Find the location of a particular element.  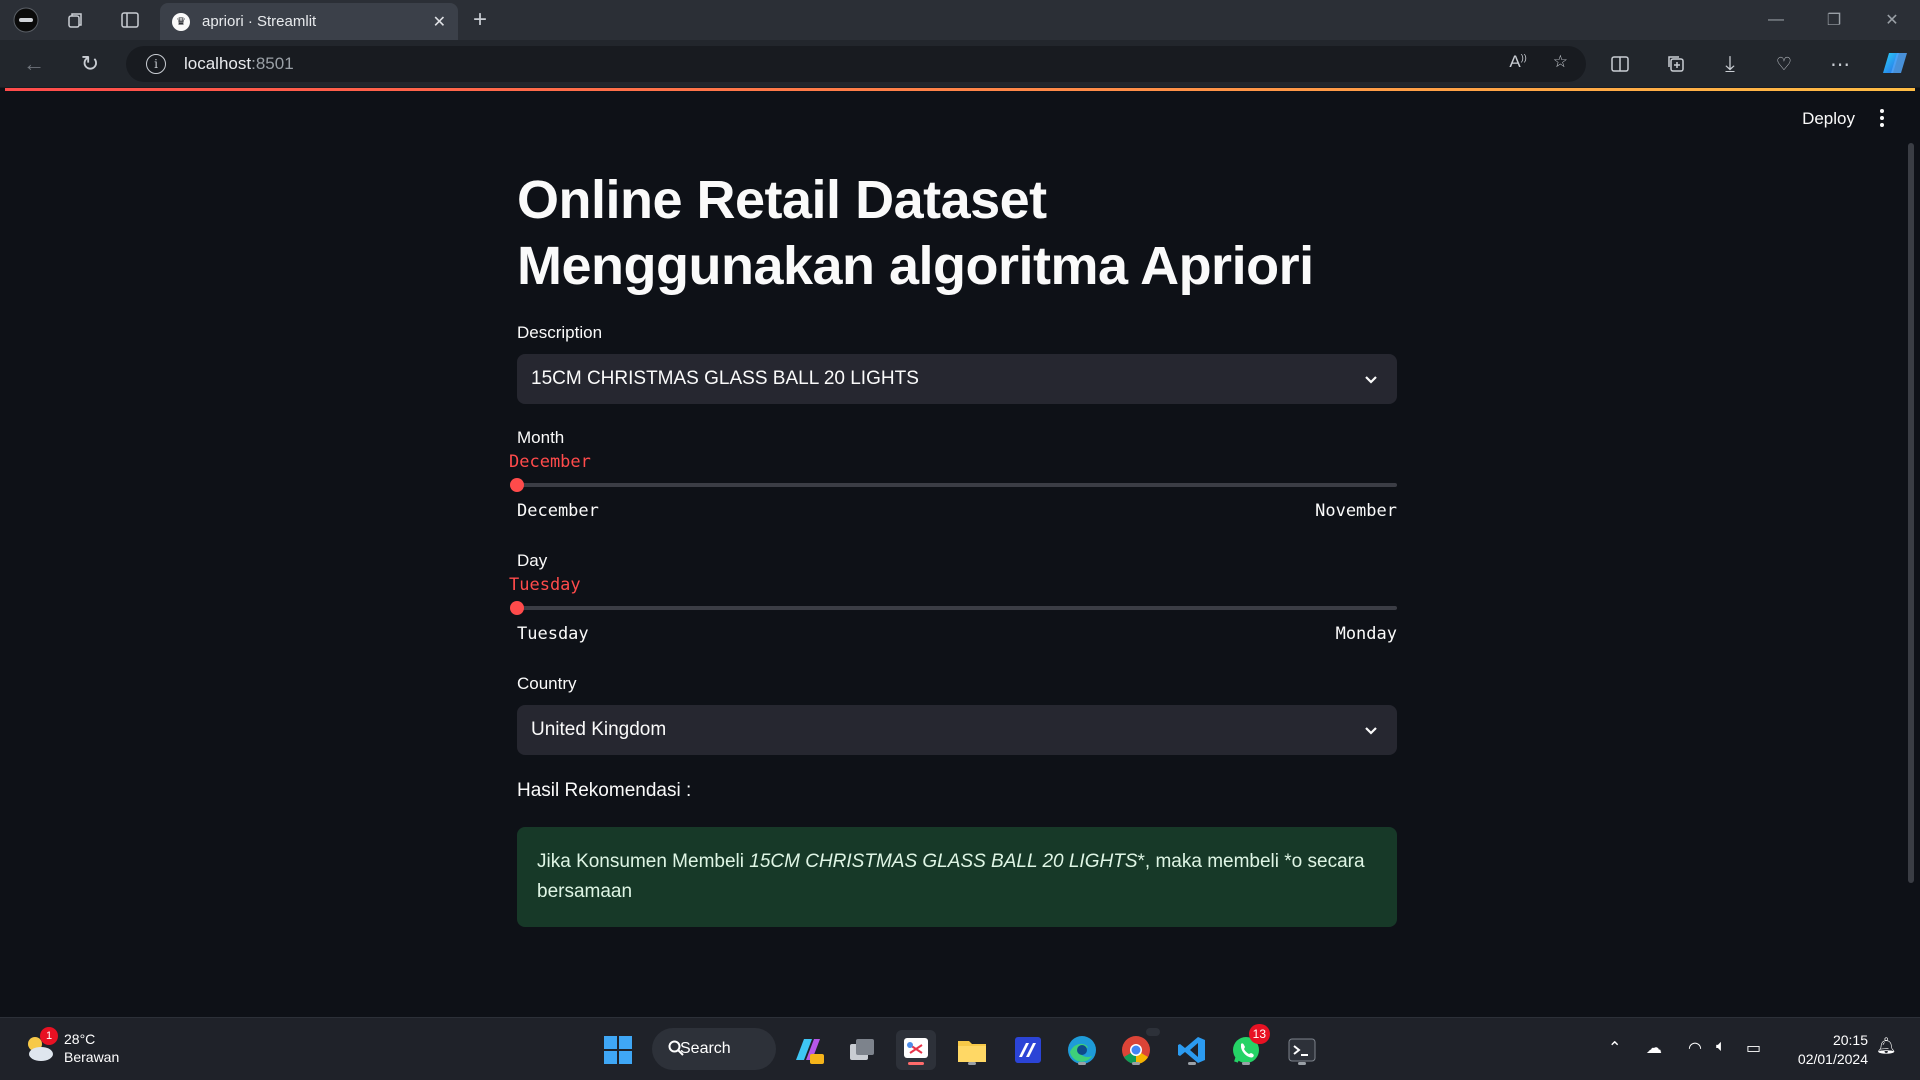

month-slider-min: December is located at coordinates (558, 511).